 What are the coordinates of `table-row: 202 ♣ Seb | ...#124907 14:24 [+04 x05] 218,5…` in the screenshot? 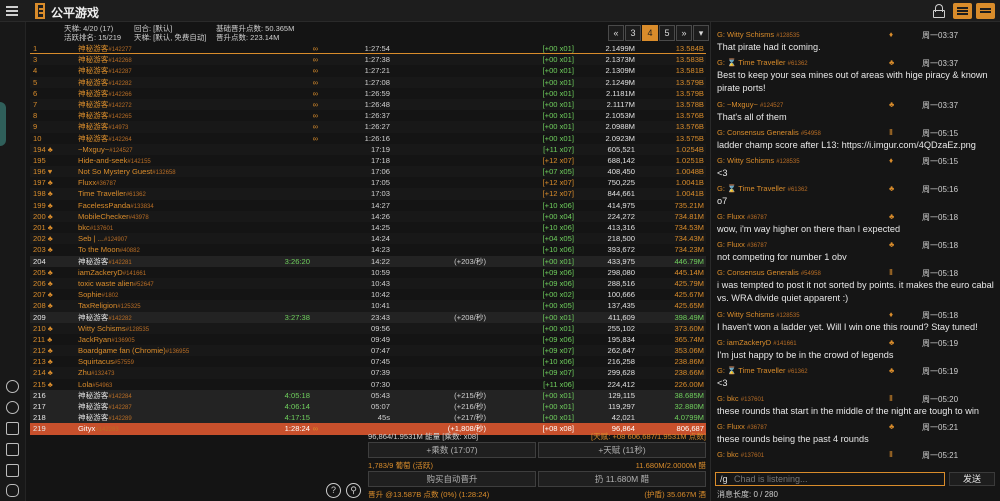 It's located at (368, 239).